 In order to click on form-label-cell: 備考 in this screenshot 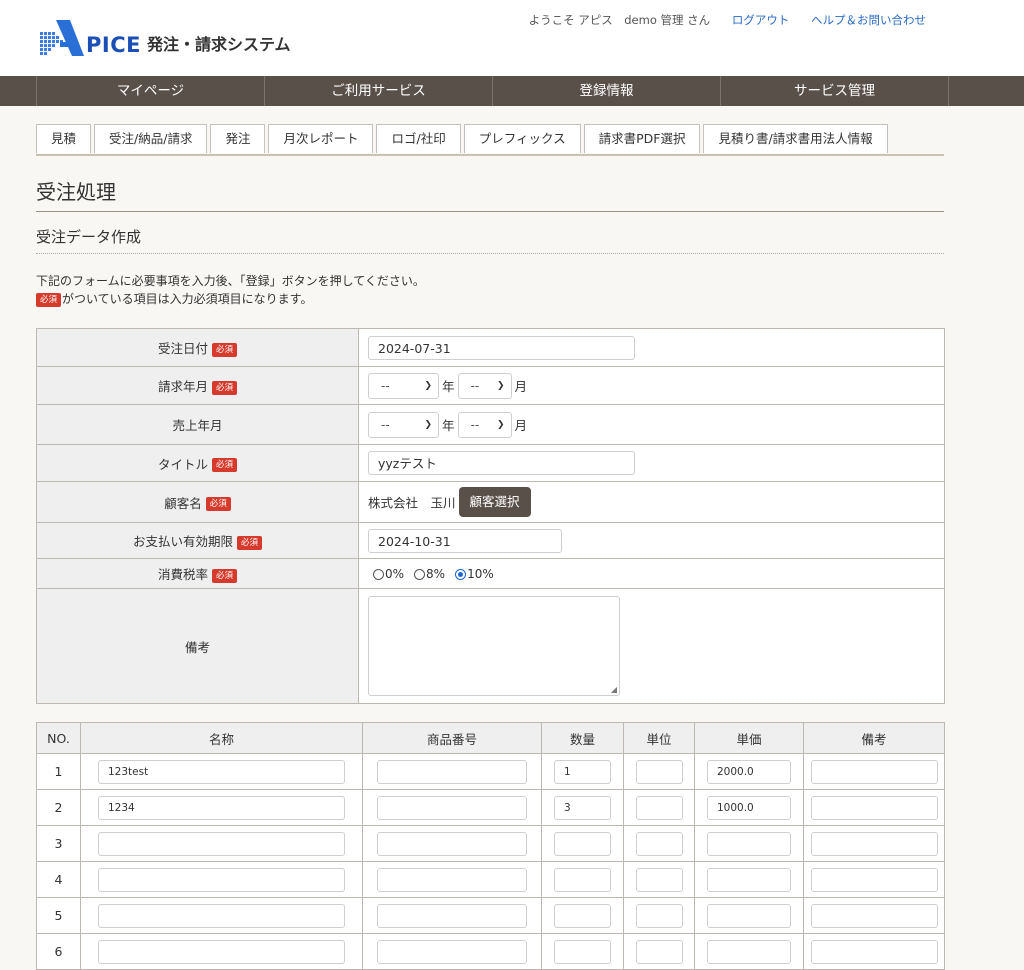, I will do `click(197, 646)`.